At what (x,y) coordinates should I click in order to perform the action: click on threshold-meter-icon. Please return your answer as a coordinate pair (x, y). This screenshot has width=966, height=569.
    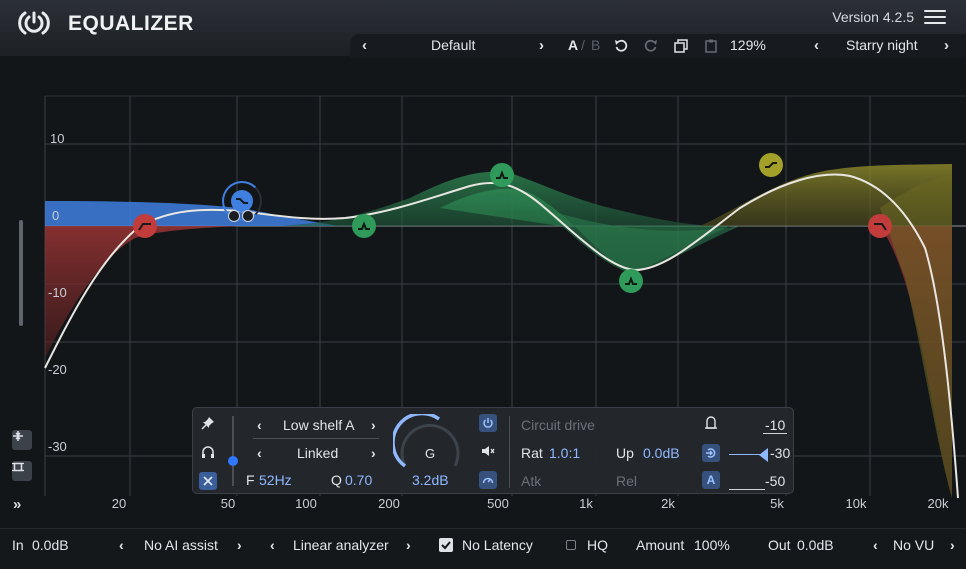
    Looking at the image, I should click on (711, 424).